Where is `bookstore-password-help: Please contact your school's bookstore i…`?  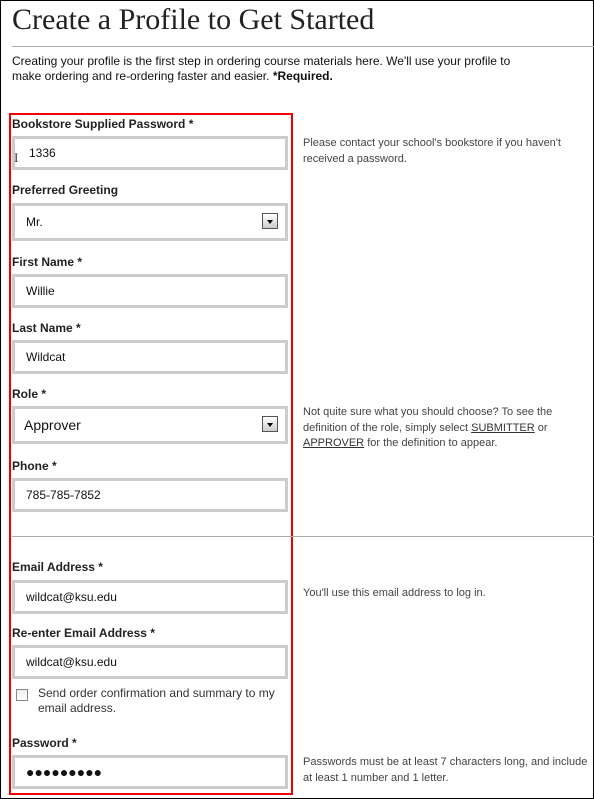 bookstore-password-help: Please contact your school's bookstore i… is located at coordinates (432, 151).